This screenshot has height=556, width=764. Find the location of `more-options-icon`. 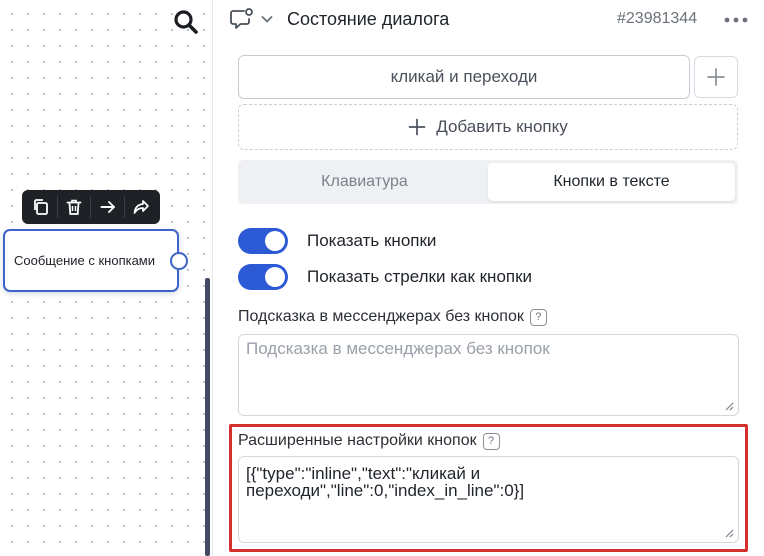

more-options-icon is located at coordinates (736, 20).